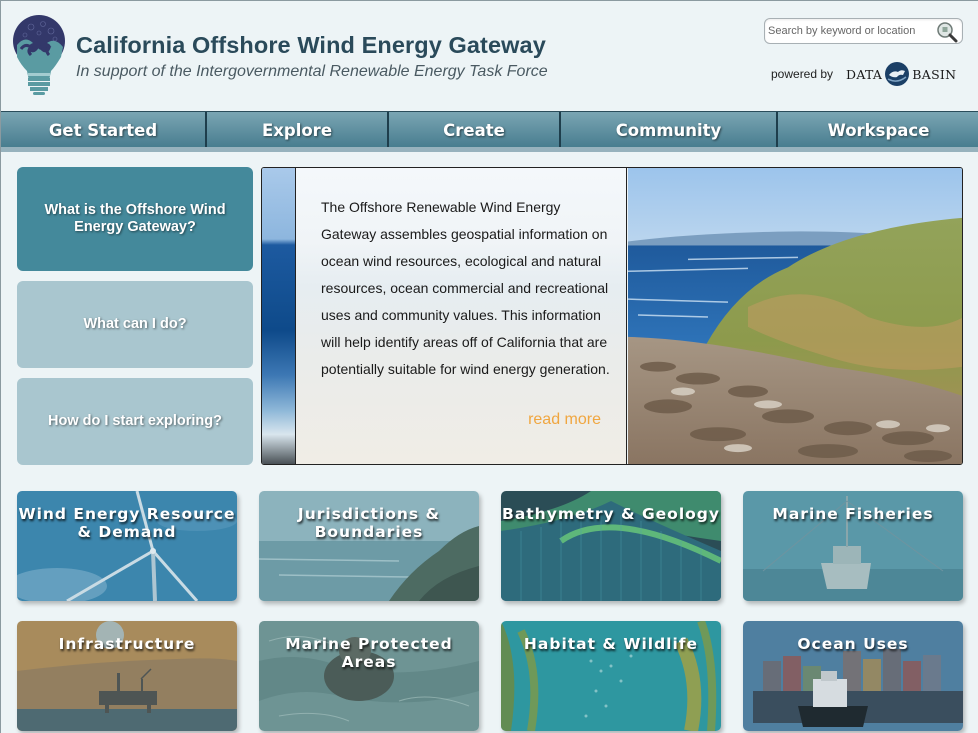 The height and width of the screenshot is (733, 978). Describe the element at coordinates (127, 523) in the screenshot. I see `tile-label: Wind Energy Resource & Demand` at that location.